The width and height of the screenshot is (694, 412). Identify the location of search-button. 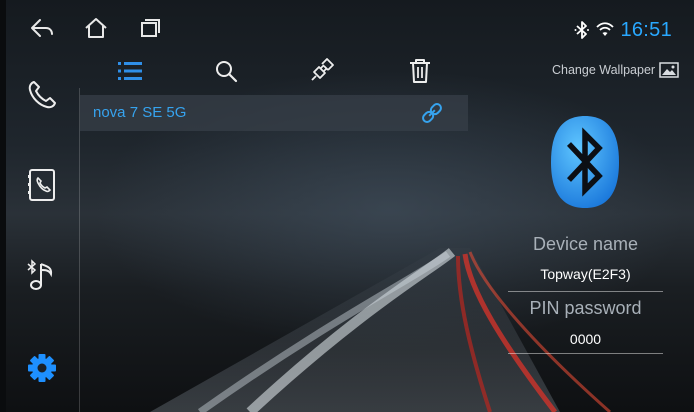
(226, 71).